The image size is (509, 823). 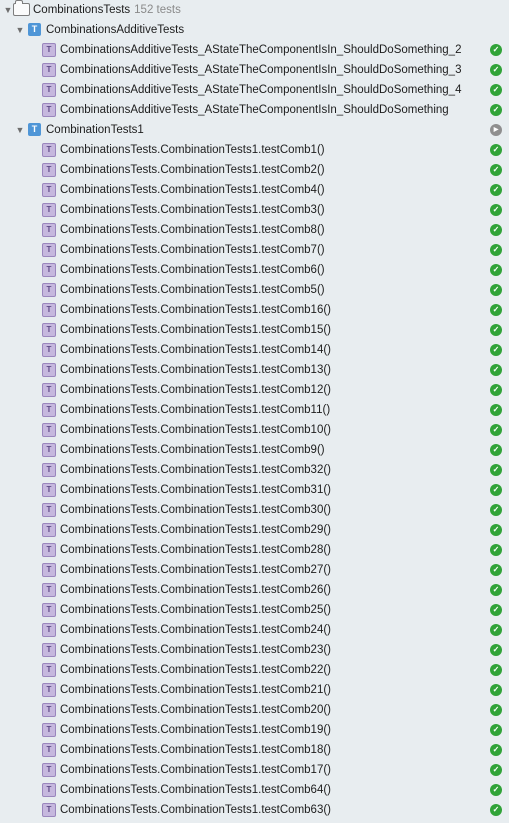 I want to click on test-class-label: CombinationsAdditiveTests, so click(x=115, y=30).